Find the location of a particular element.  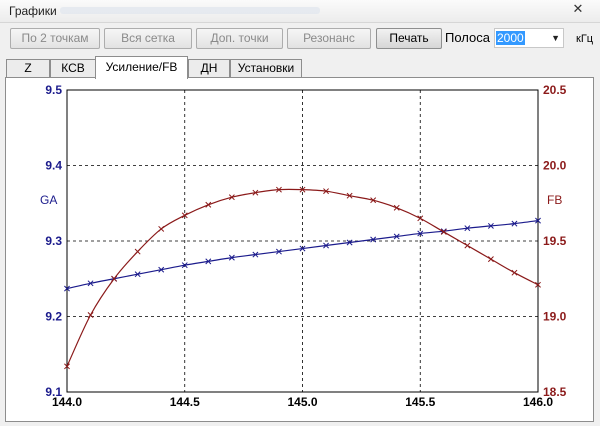

y-left-tick-label: 9.4 is located at coordinates (53, 166).